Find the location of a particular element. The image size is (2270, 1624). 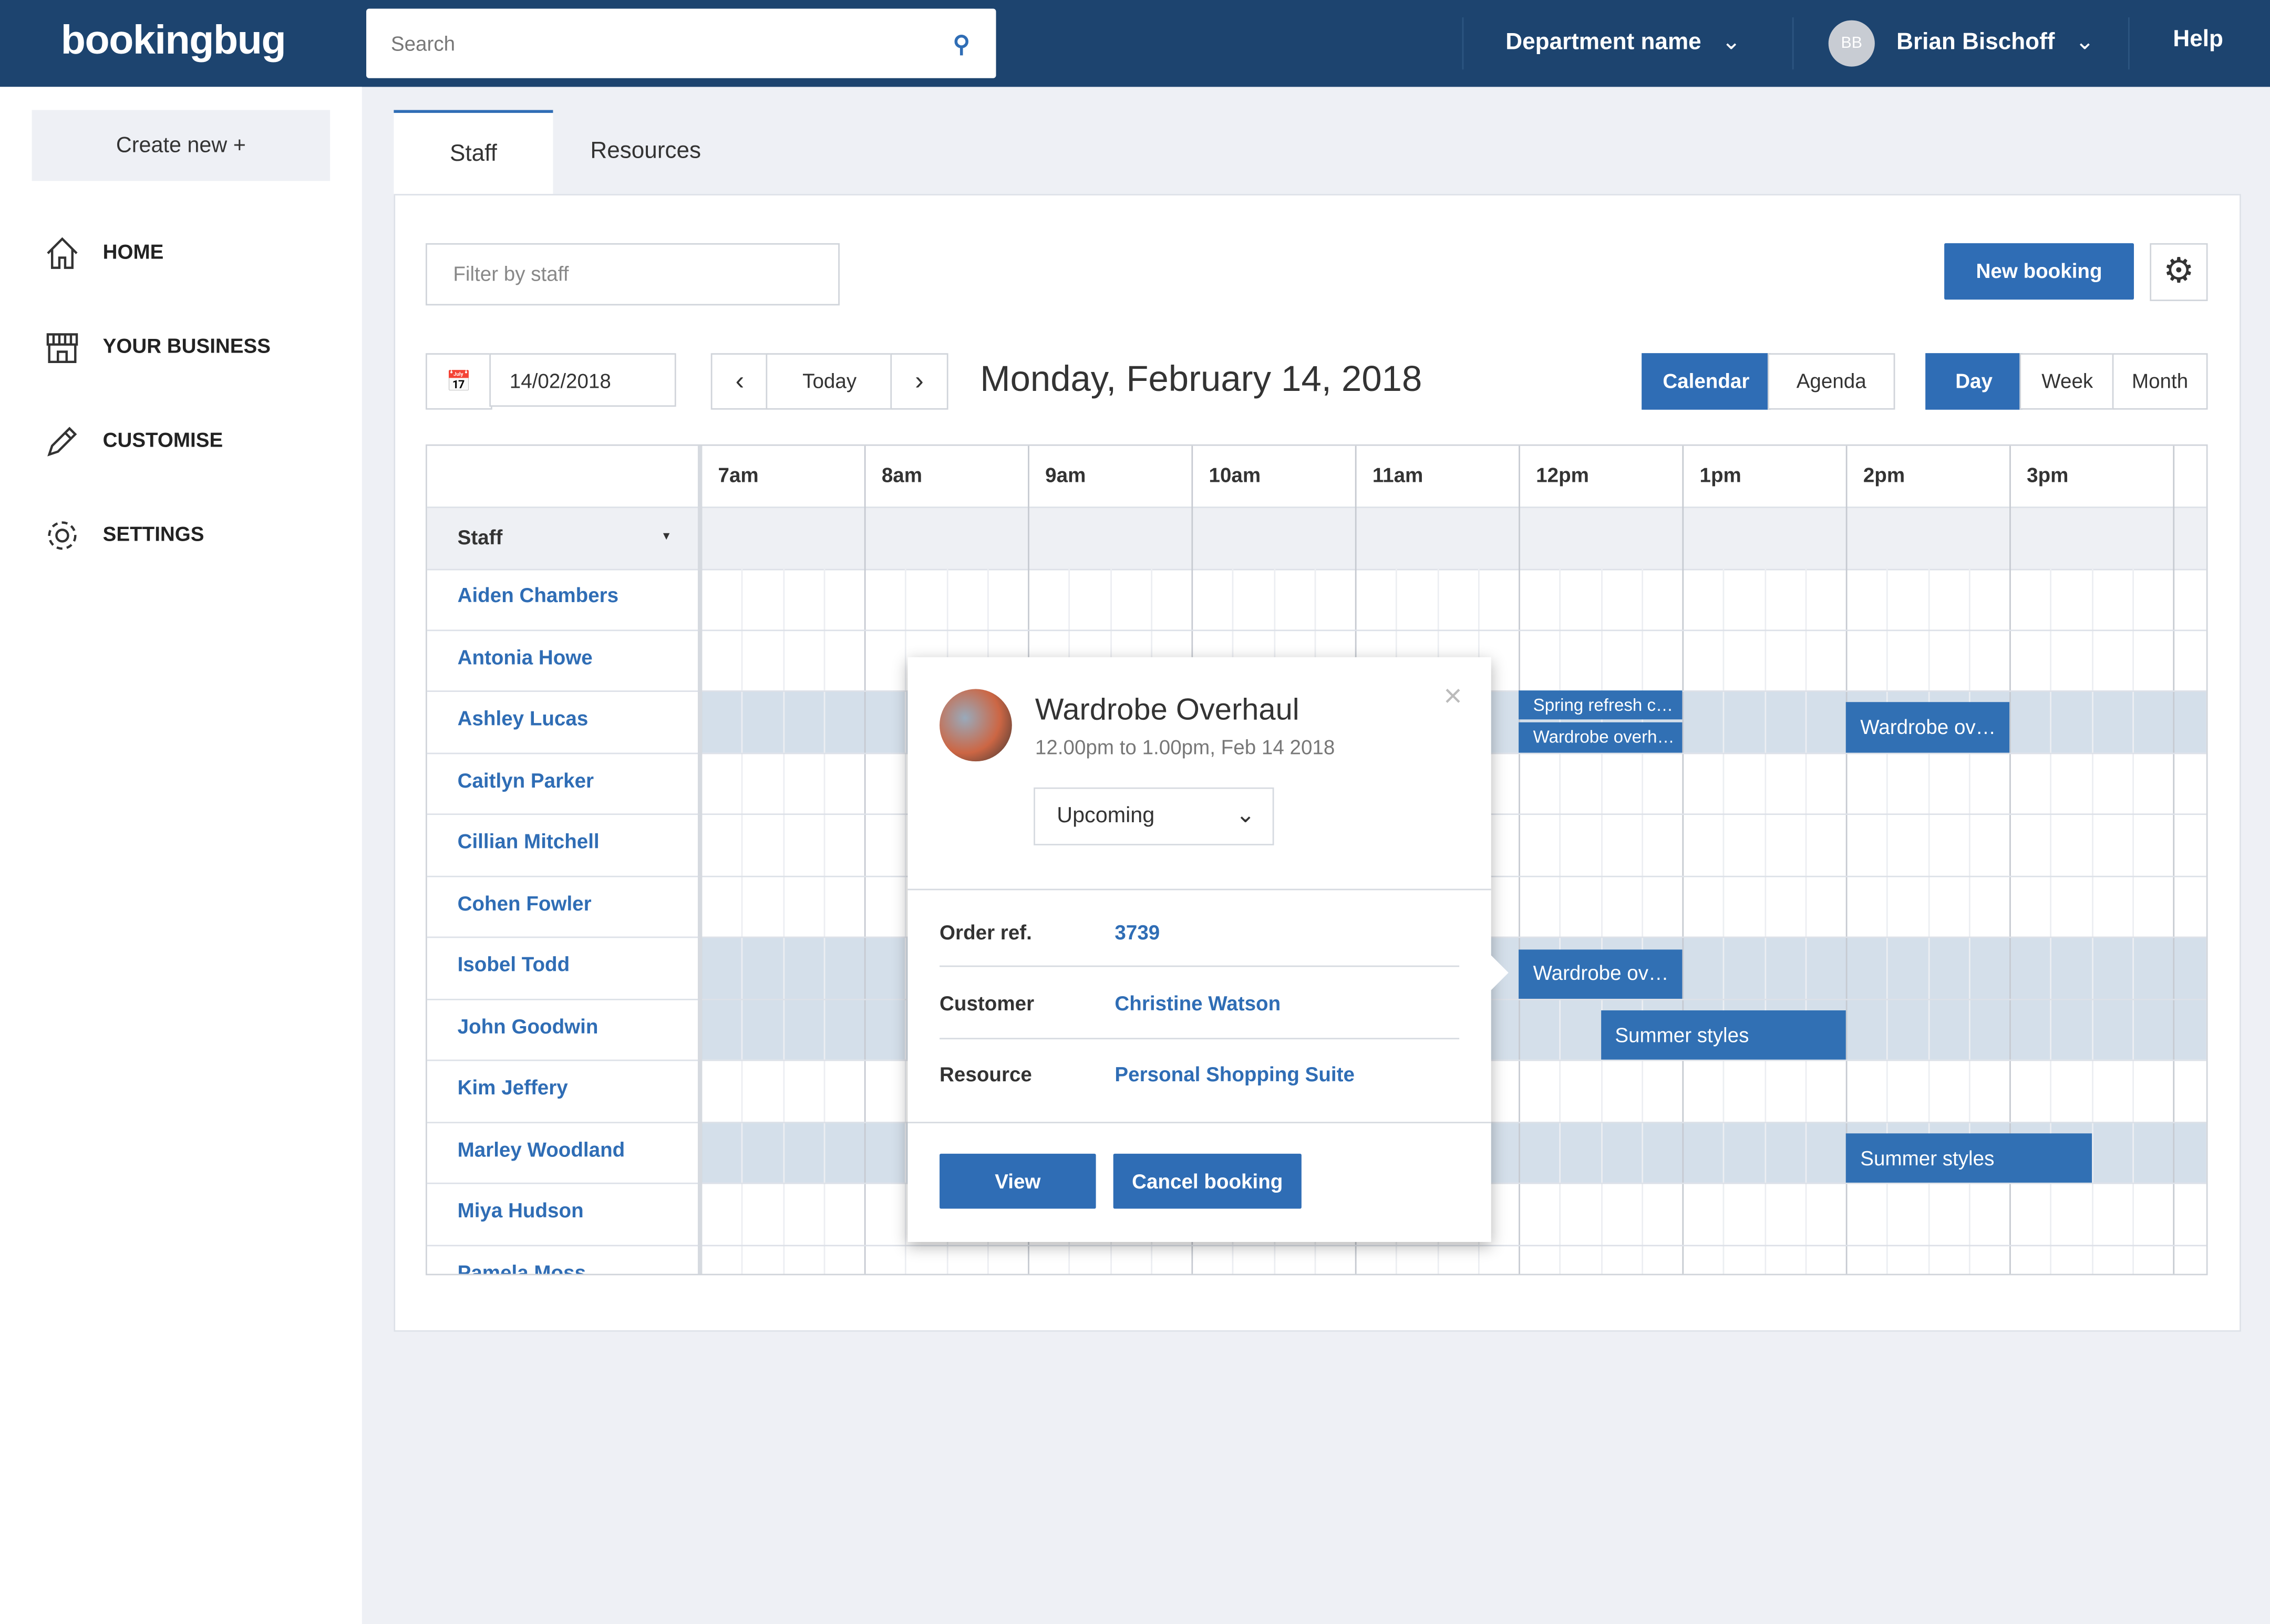

department-dropdown: Department name ⌄ is located at coordinates (1623, 42).